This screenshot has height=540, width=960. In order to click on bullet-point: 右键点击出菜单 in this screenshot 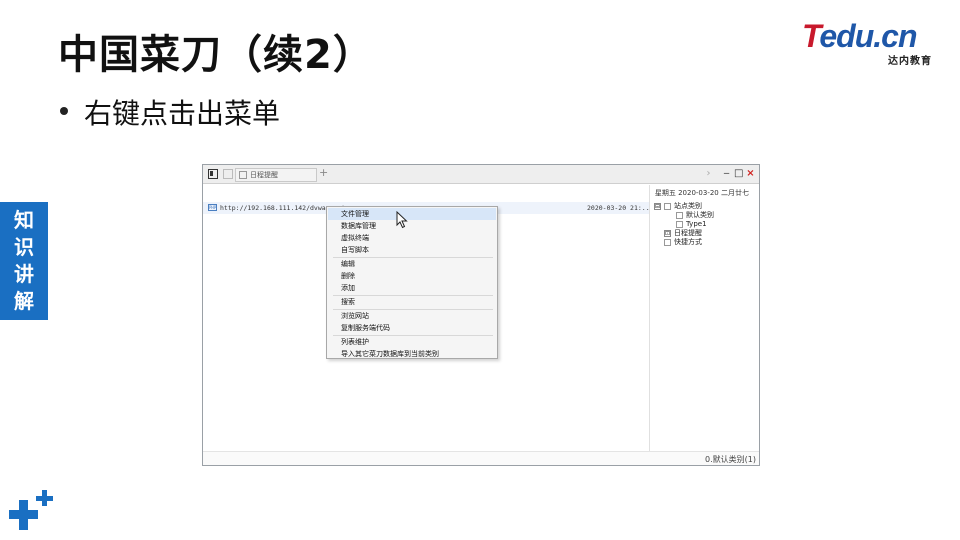, I will do `click(170, 112)`.